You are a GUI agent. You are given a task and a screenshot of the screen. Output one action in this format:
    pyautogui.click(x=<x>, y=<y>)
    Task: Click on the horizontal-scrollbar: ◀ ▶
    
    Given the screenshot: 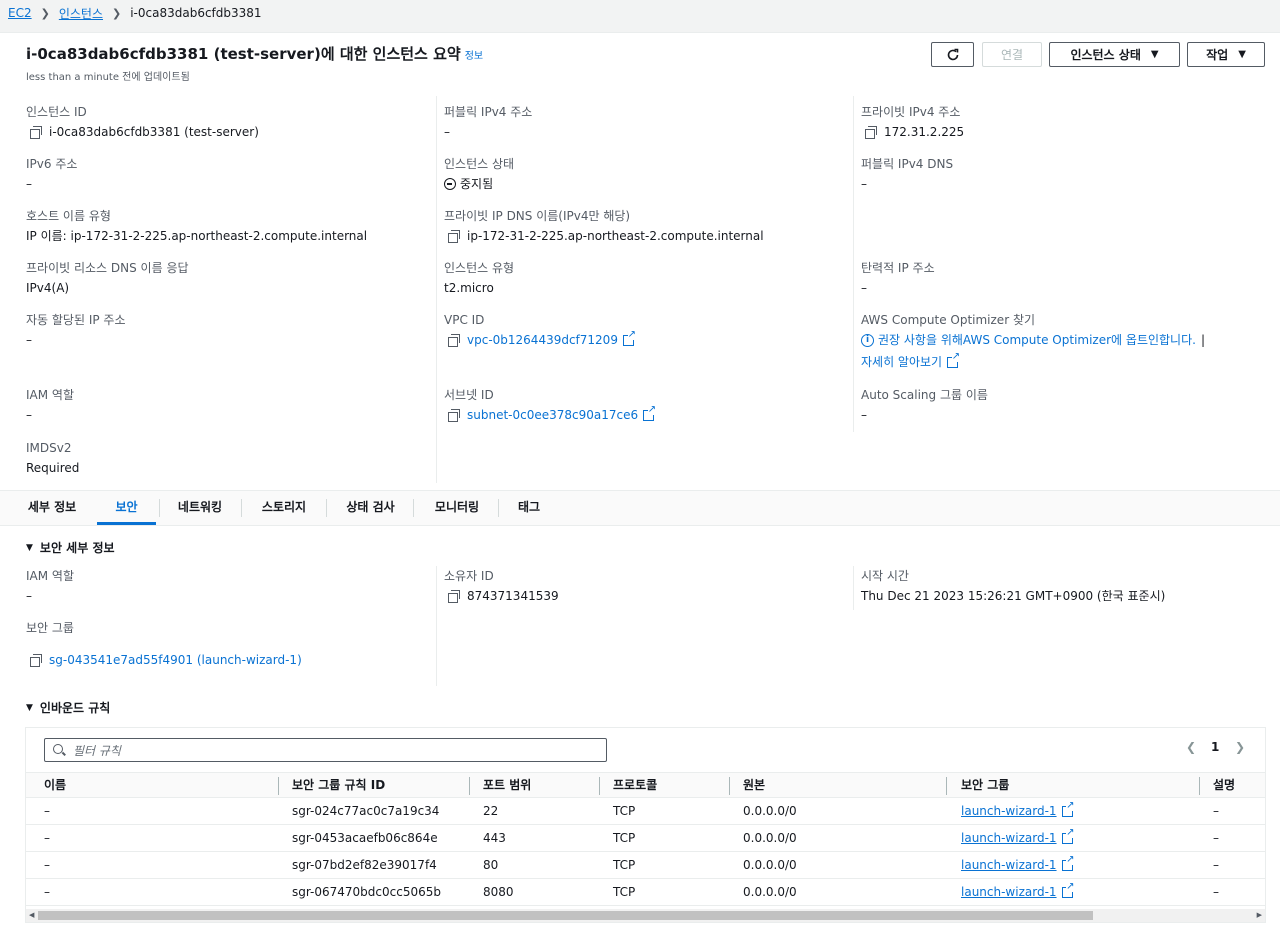 What is the action you would take?
    pyautogui.click(x=645, y=915)
    